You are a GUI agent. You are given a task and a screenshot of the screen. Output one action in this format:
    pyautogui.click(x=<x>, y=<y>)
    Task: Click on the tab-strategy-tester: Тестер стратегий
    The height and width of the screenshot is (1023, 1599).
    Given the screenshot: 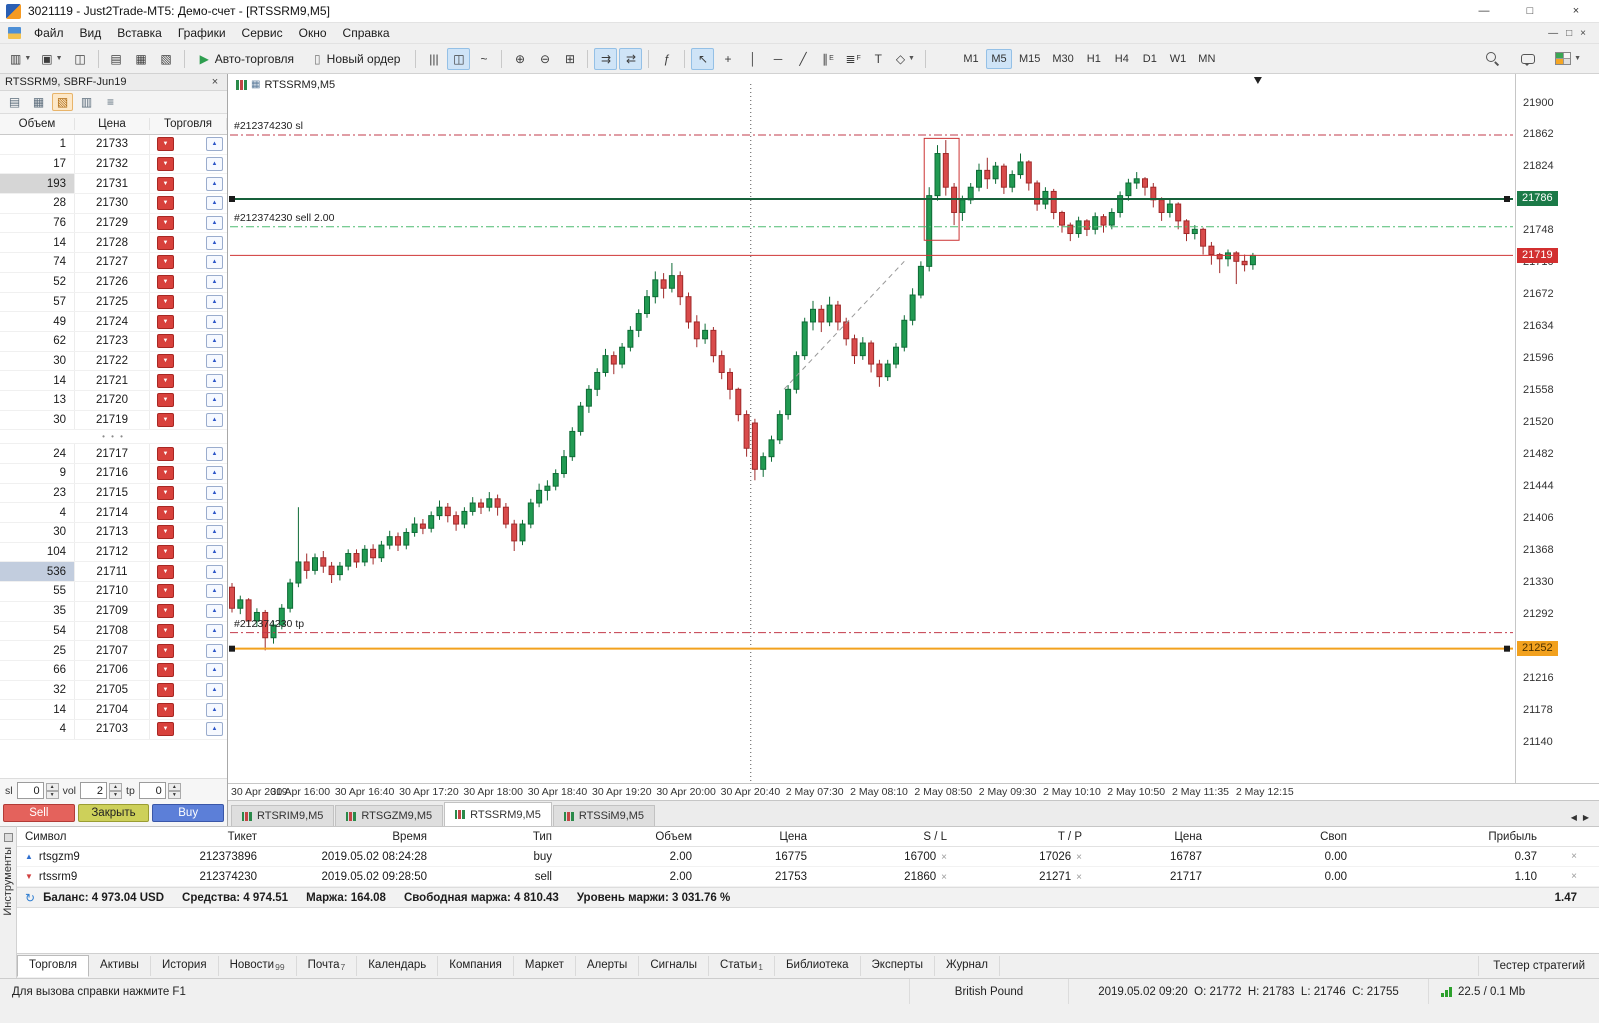 What is the action you would take?
    pyautogui.click(x=1538, y=966)
    